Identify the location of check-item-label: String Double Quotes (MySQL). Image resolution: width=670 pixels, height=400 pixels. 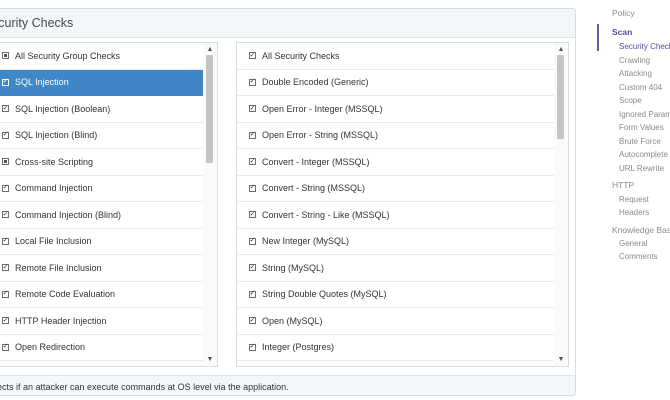
(324, 294).